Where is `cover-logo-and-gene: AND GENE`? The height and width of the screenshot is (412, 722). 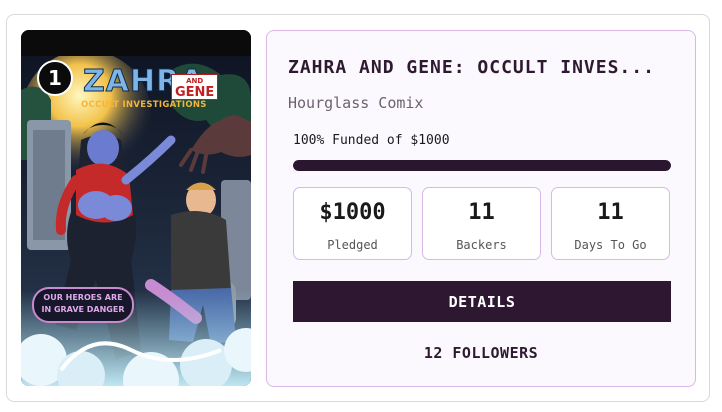
cover-logo-and-gene: AND GENE is located at coordinates (195, 87).